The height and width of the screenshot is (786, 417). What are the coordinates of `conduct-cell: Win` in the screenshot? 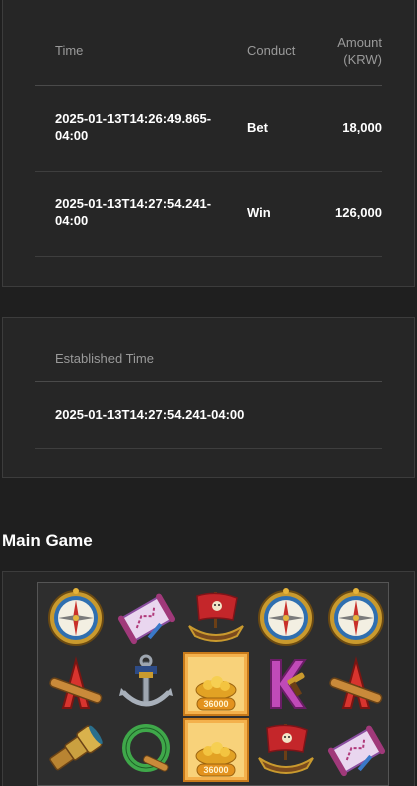 It's located at (259, 212).